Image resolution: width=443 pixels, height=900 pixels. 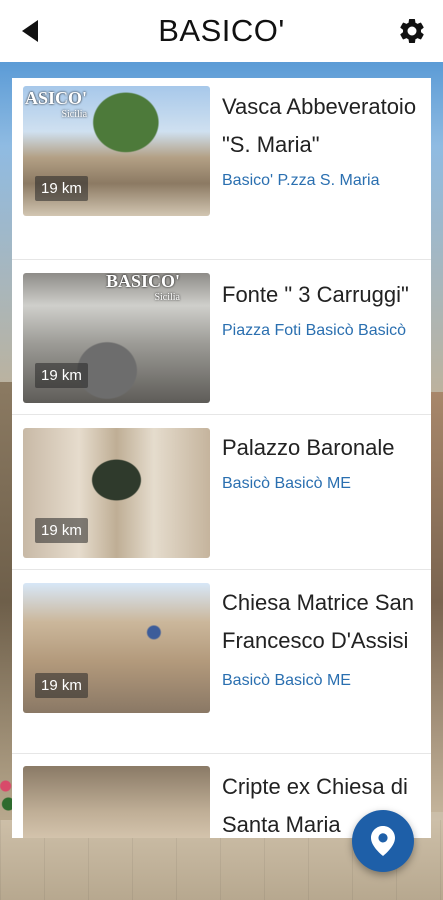 What do you see at coordinates (319, 125) in the screenshot?
I see `place-name: Vasca Abbeveratoio "S. Maria"` at bounding box center [319, 125].